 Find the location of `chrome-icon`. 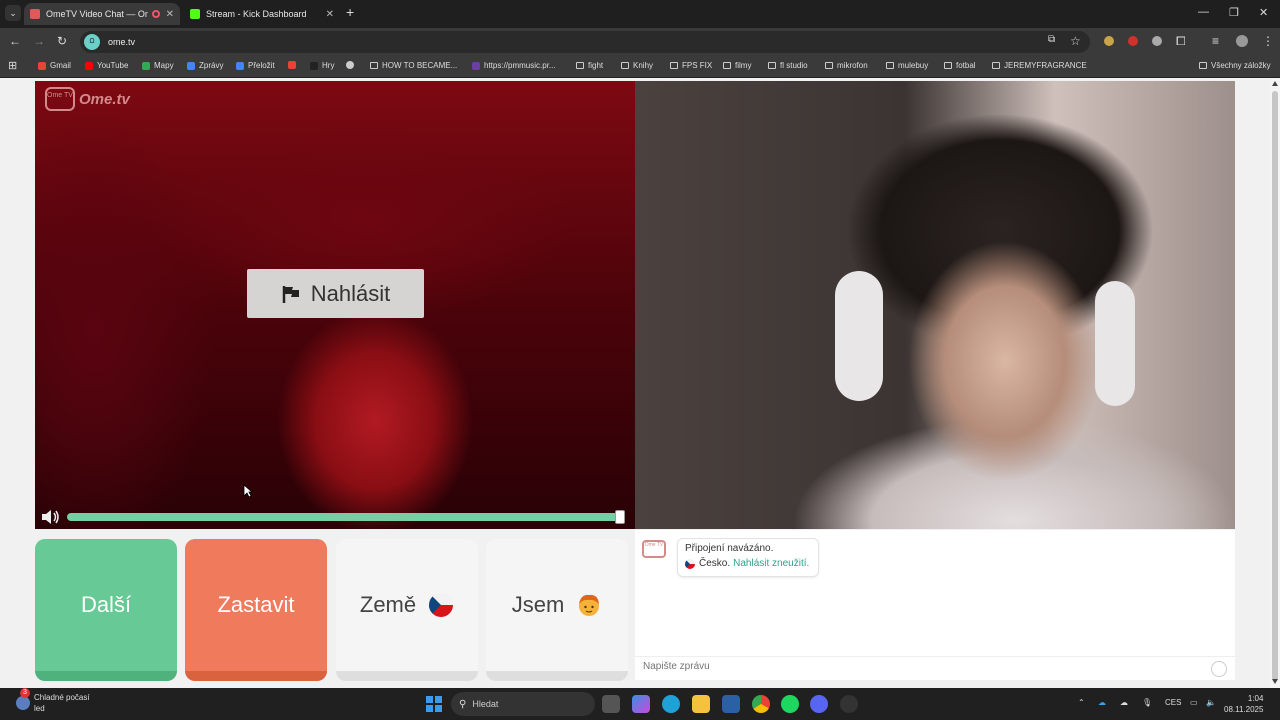

chrome-icon is located at coordinates (761, 704).